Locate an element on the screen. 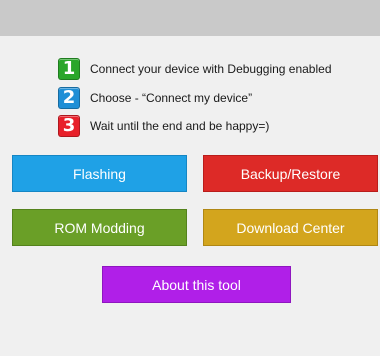  step-3: 3 Wait until the end and be happy=) is located at coordinates (163, 126).